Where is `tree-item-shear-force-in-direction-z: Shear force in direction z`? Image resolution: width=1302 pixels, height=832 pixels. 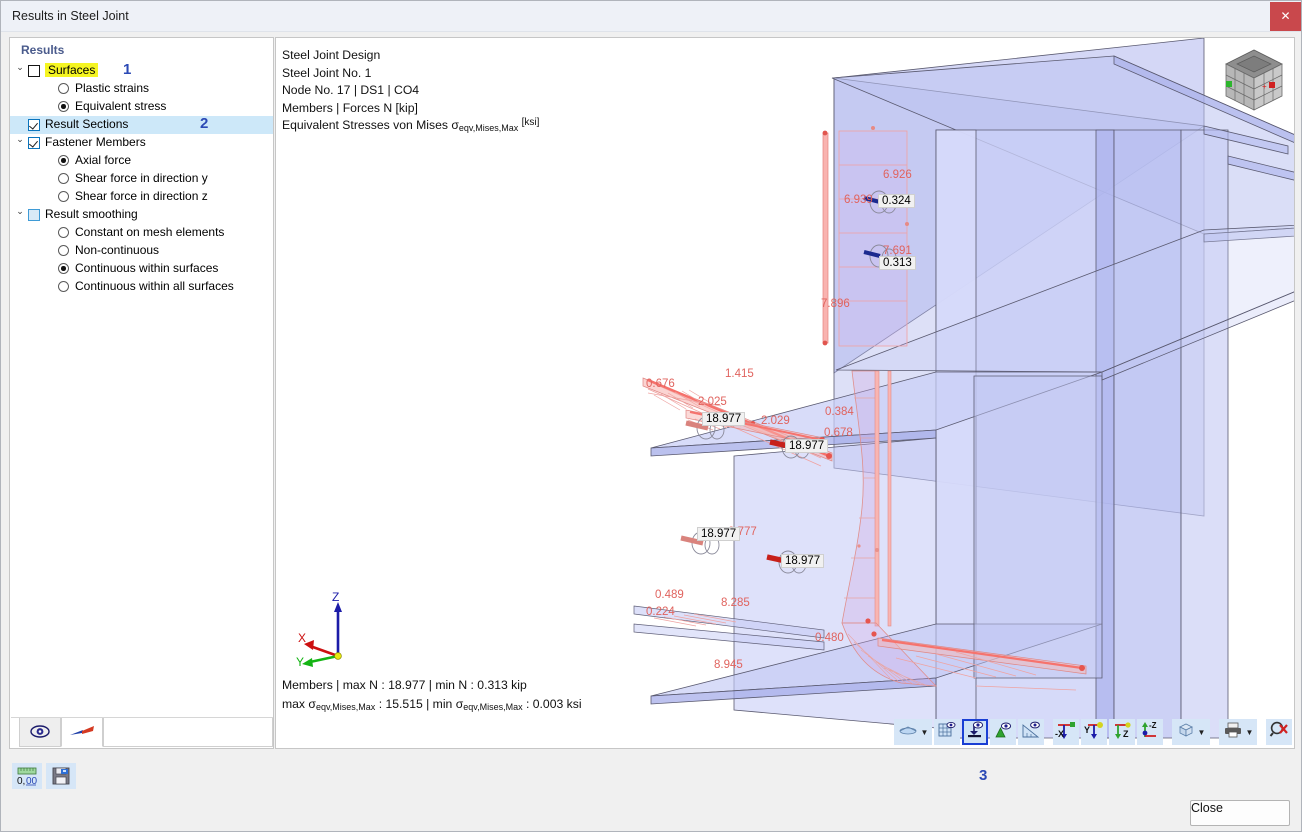 tree-item-shear-force-in-direction-z: Shear force in direction z is located at coordinates (141, 197).